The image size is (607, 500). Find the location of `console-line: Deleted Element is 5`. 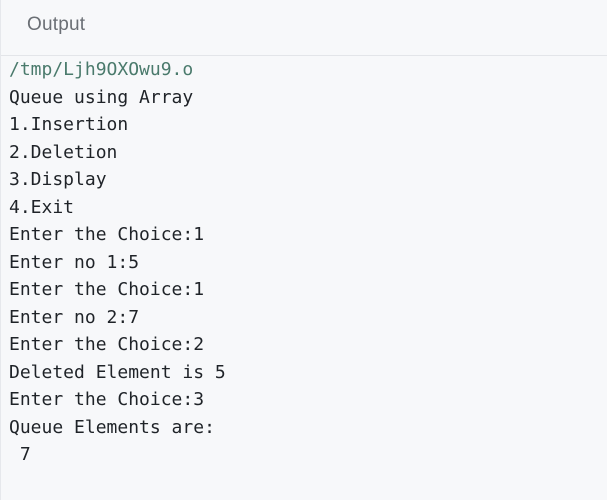

console-line: Deleted Element is 5 is located at coordinates (117, 372).